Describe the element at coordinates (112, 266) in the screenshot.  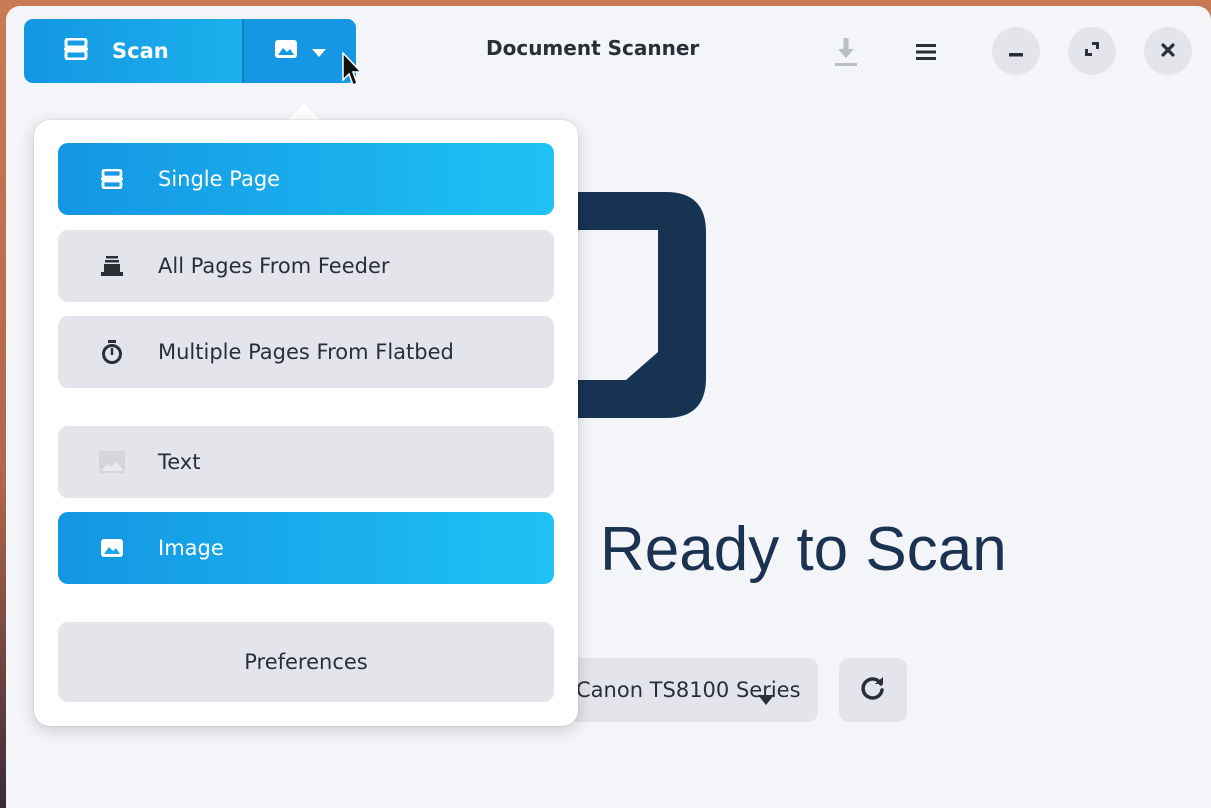
I see `document-stack-icon` at that location.